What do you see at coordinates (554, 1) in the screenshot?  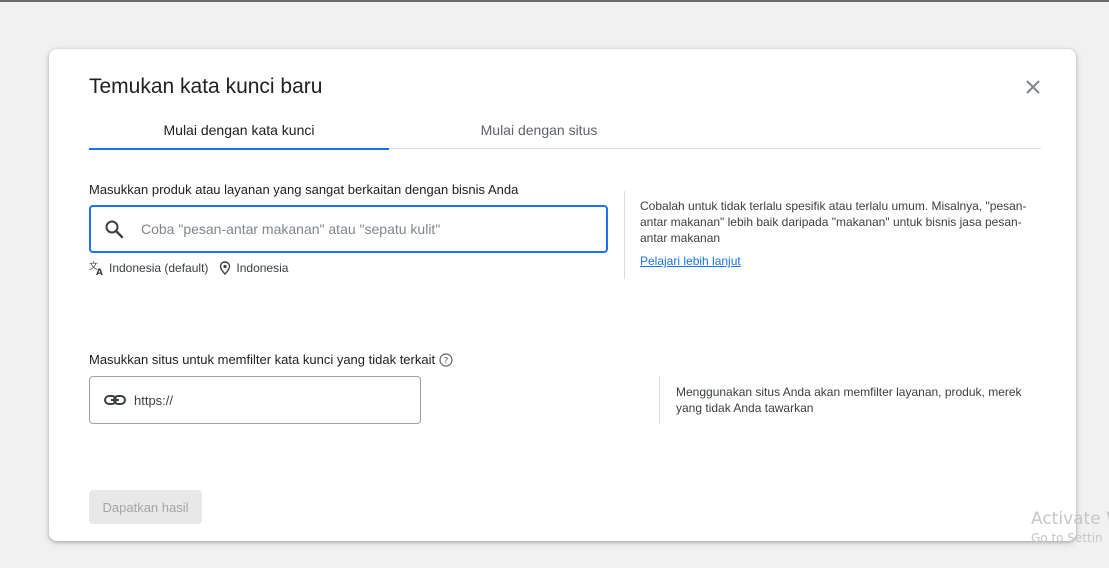 I see `window-top-border` at bounding box center [554, 1].